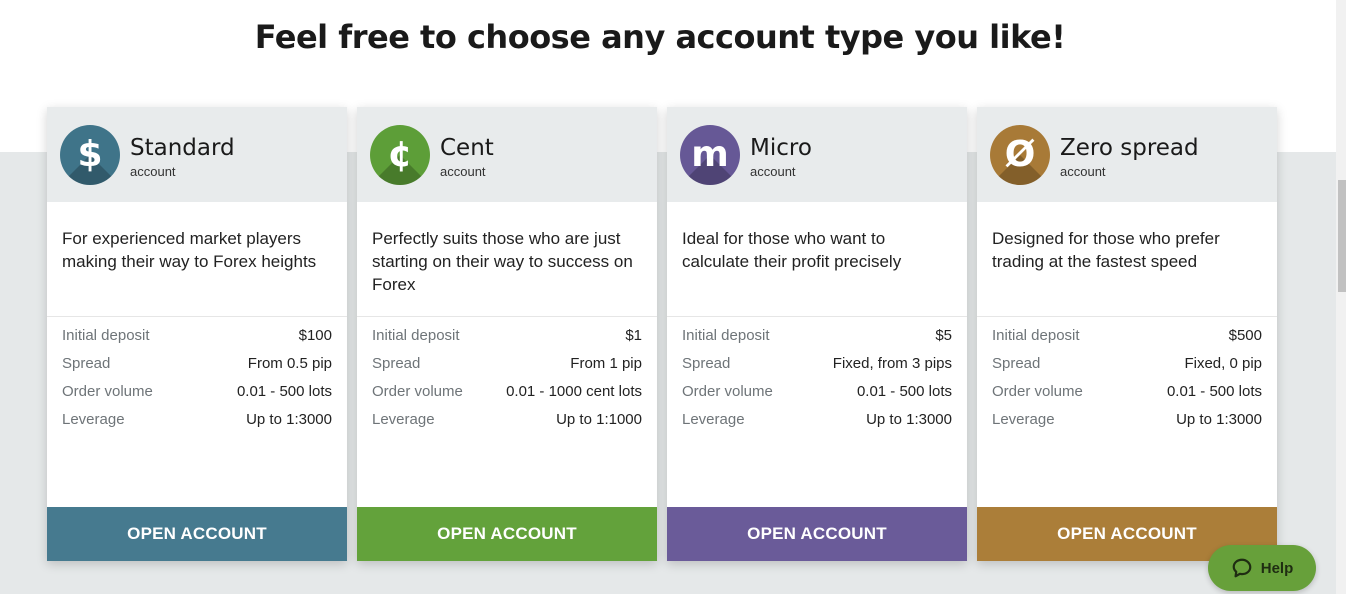 Image resolution: width=1346 pixels, height=594 pixels. I want to click on card-header: m Micro account, so click(817, 154).